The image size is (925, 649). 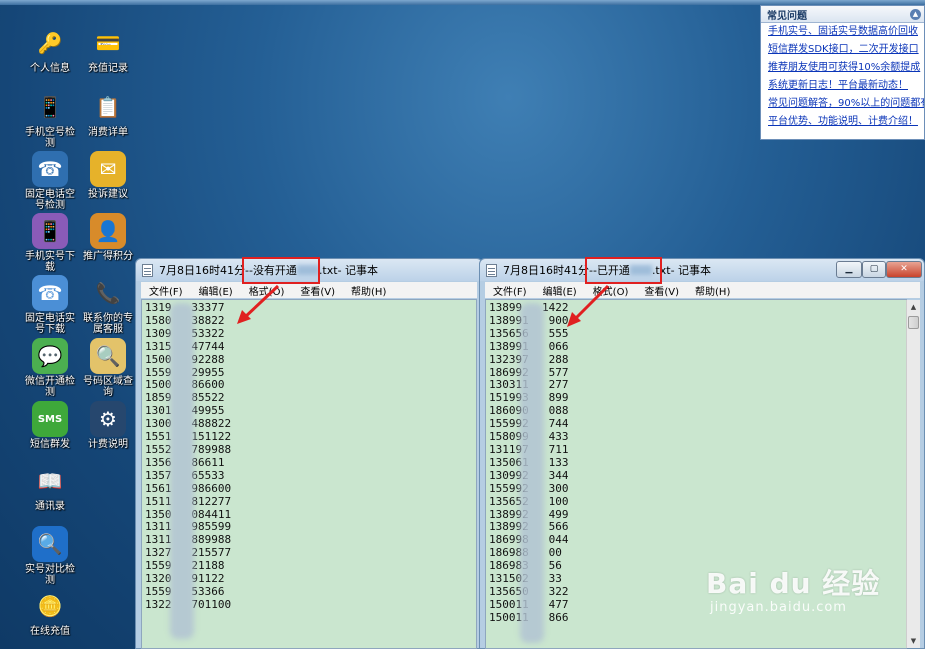 I want to click on scroll-thumb, so click(x=913, y=322).